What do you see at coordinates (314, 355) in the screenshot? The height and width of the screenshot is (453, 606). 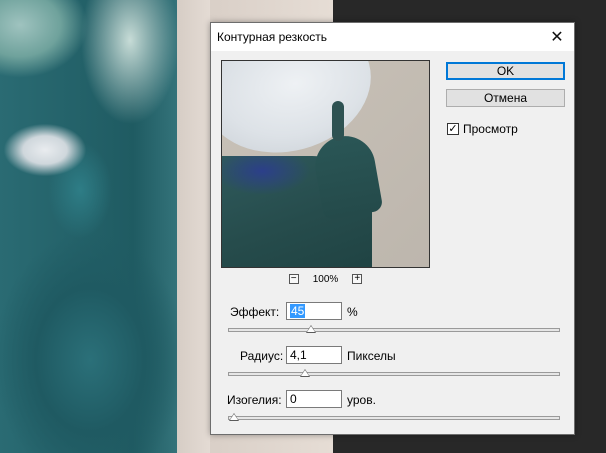 I see `radius-input: 4,1` at bounding box center [314, 355].